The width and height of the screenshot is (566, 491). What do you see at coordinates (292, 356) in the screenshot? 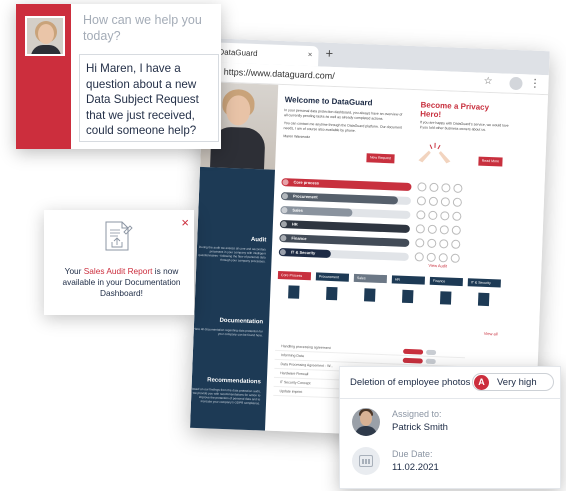
I see `task-row-label: Informing Data` at bounding box center [292, 356].